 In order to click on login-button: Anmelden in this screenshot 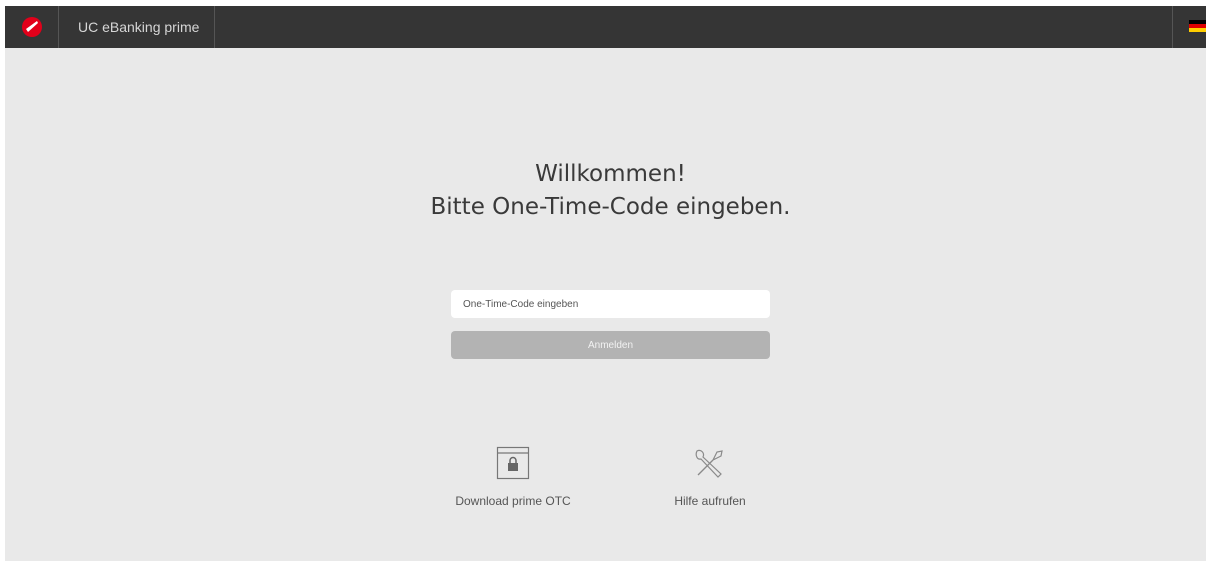, I will do `click(610, 345)`.